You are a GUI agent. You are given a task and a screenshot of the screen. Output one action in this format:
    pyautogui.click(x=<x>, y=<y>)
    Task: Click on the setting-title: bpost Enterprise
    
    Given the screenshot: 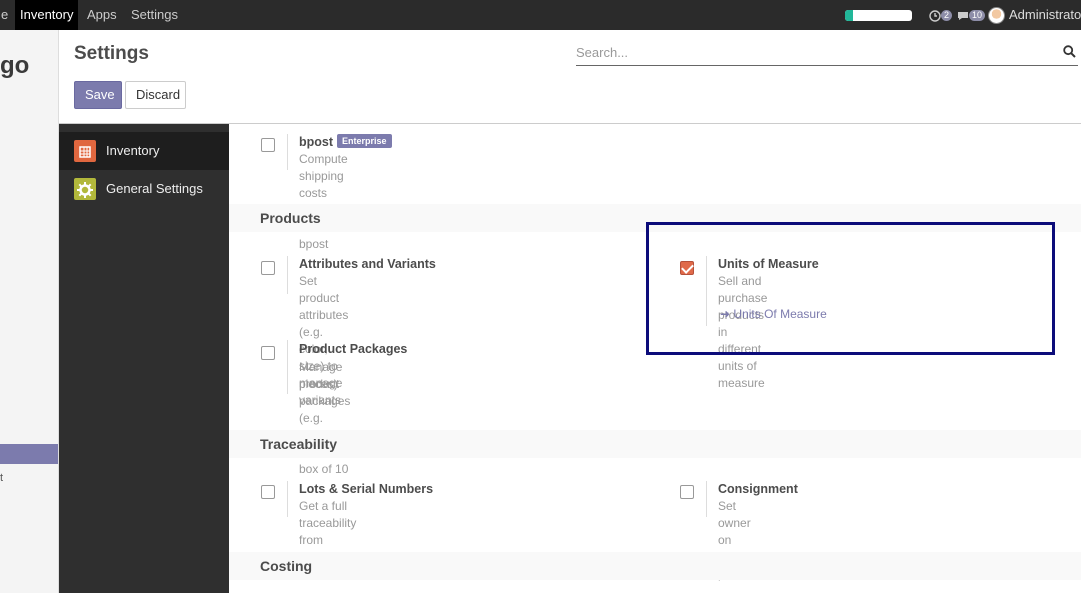 What is the action you would take?
    pyautogui.click(x=345, y=141)
    